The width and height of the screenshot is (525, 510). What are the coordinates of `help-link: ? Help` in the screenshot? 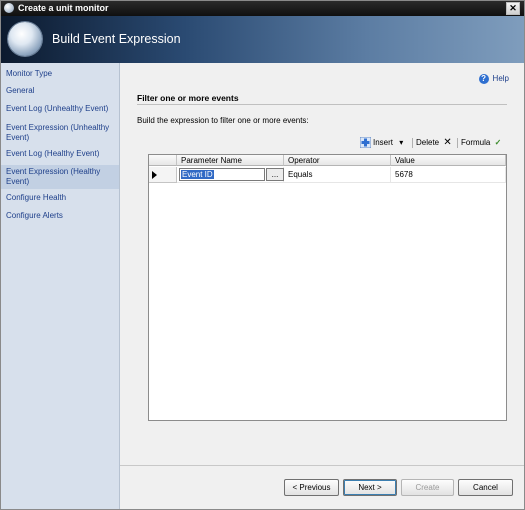 It's located at (493, 79).